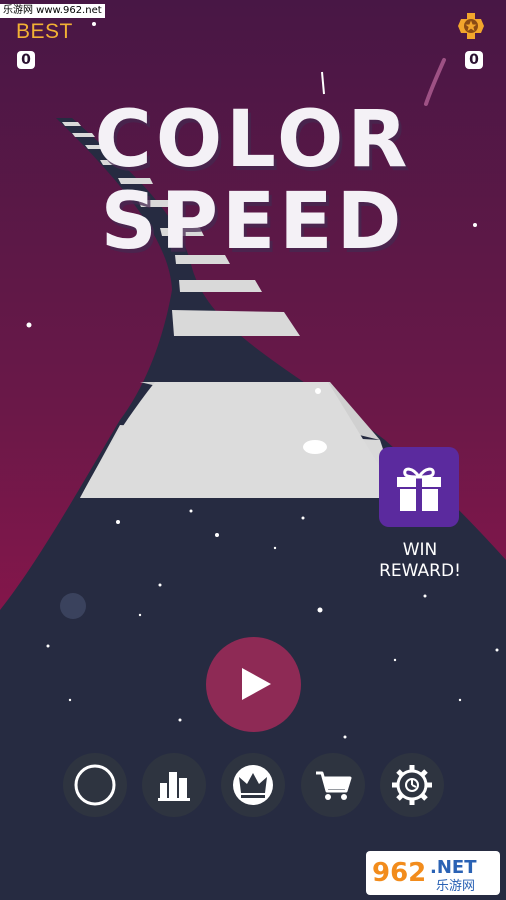  I want to click on shop-button, so click(333, 785).